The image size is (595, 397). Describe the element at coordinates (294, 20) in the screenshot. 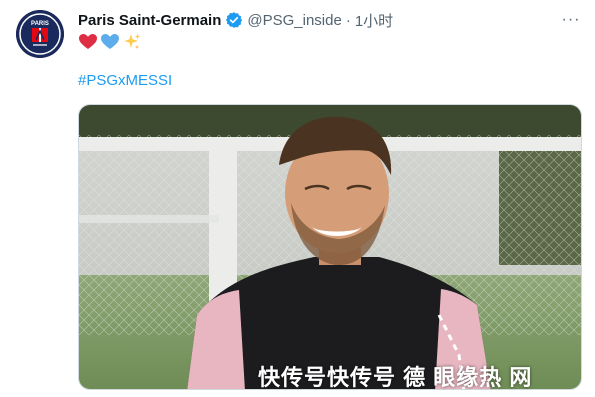

I see `author-handle: @PSG_inside` at that location.